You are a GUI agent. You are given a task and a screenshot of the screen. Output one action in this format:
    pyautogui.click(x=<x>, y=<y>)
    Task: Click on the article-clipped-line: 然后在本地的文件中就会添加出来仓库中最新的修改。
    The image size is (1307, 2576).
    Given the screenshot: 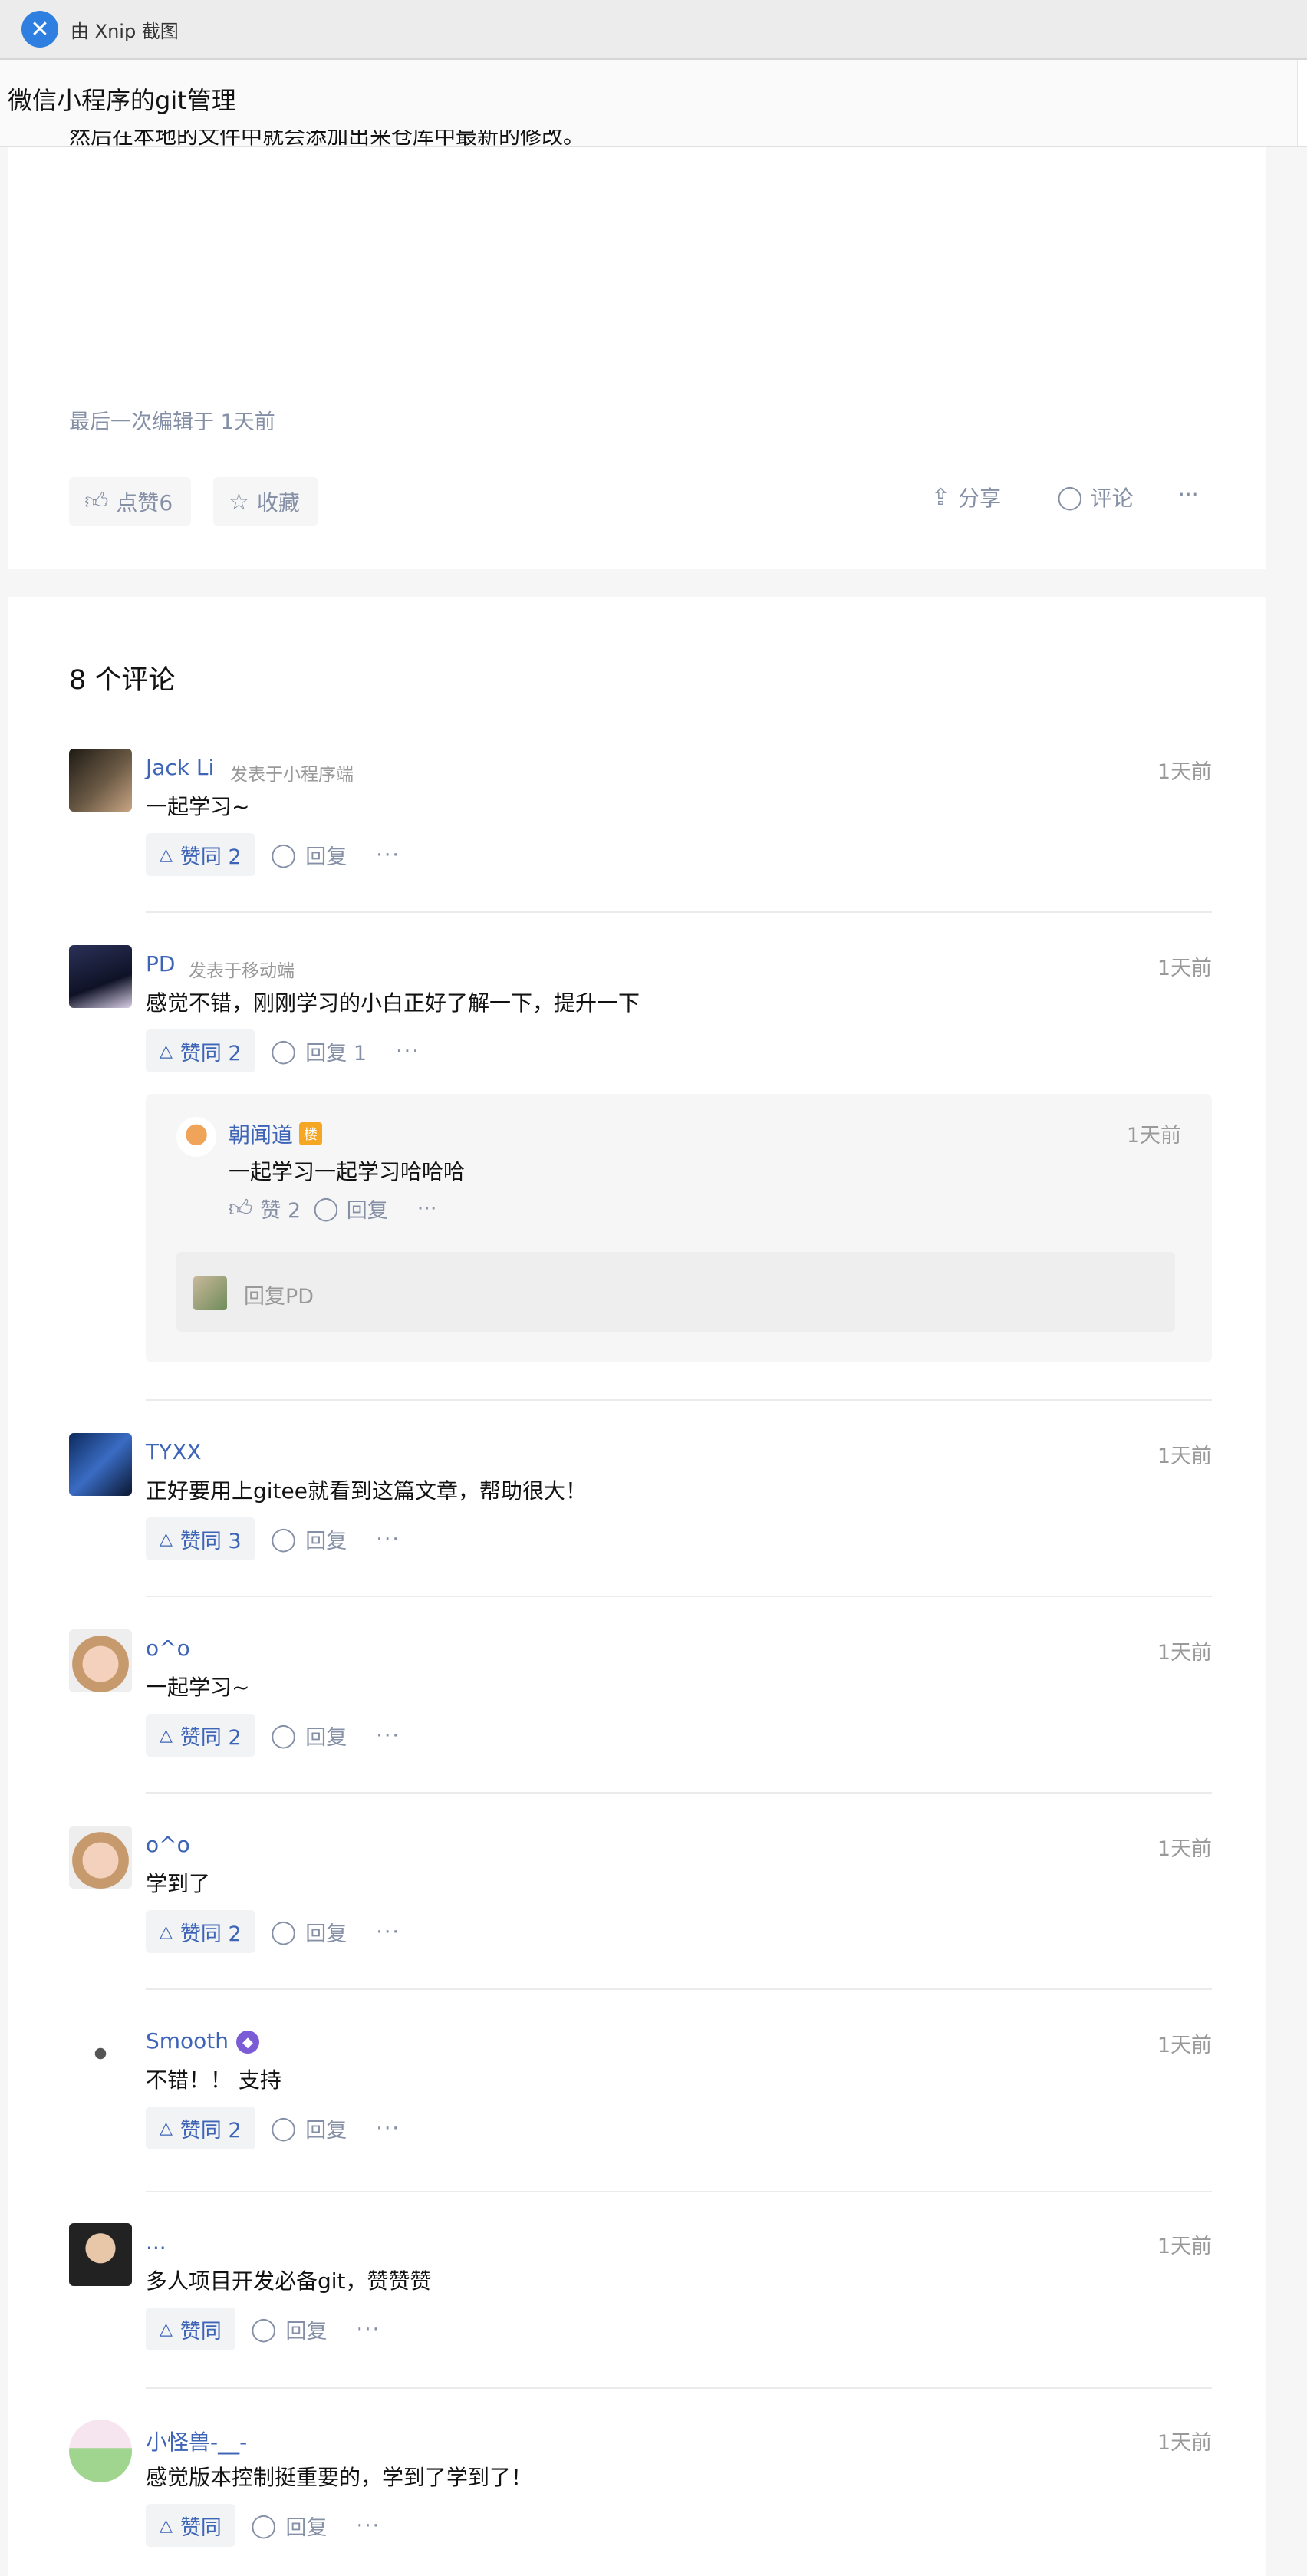 What is the action you would take?
    pyautogui.click(x=327, y=139)
    